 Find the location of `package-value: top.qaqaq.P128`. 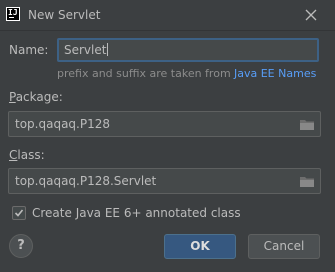

package-value: top.qaqaq.P128 is located at coordinates (62, 124).